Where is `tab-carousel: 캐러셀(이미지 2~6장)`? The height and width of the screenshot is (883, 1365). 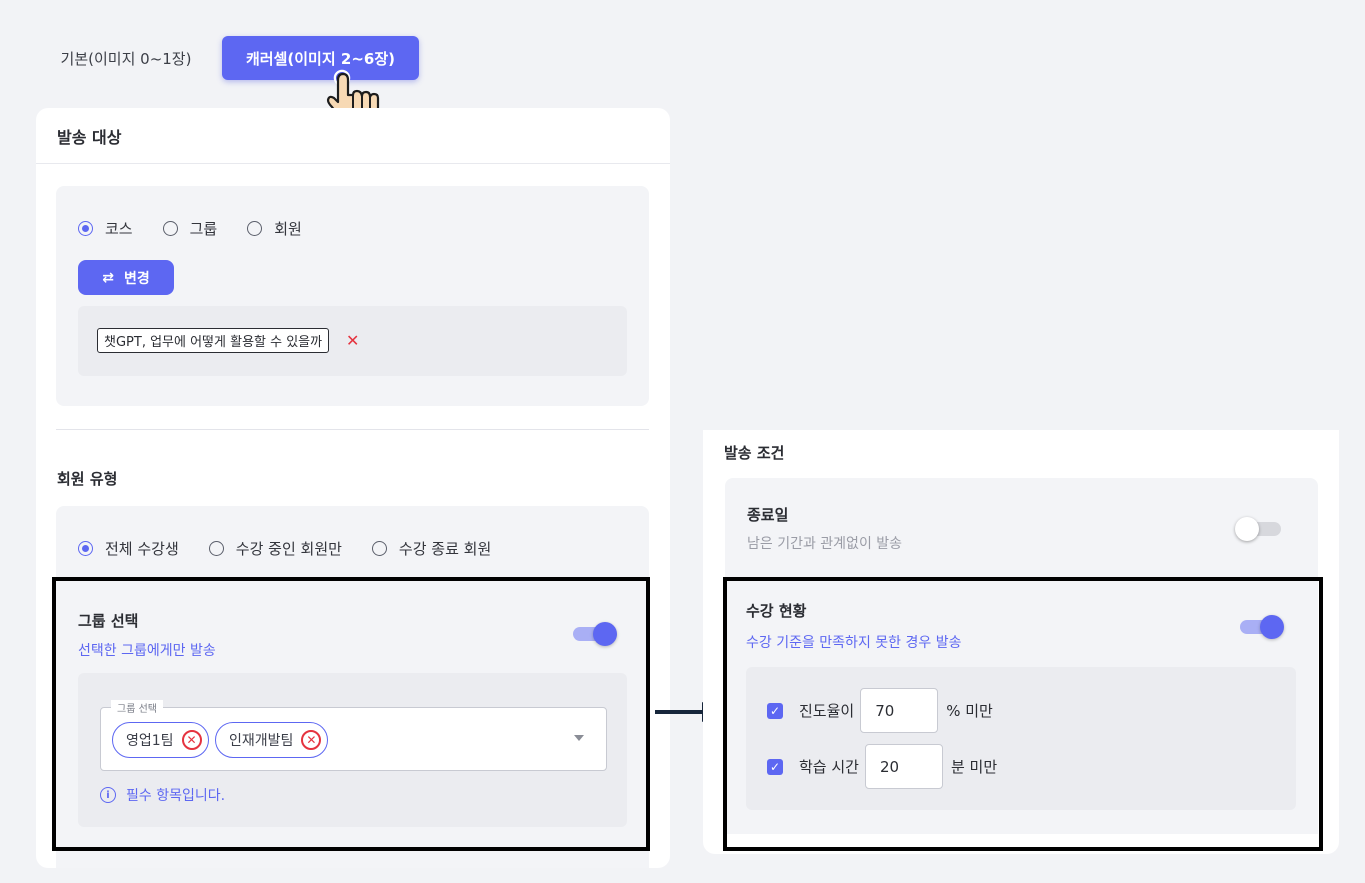 tab-carousel: 캐러셀(이미지 2~6장) is located at coordinates (320, 58).